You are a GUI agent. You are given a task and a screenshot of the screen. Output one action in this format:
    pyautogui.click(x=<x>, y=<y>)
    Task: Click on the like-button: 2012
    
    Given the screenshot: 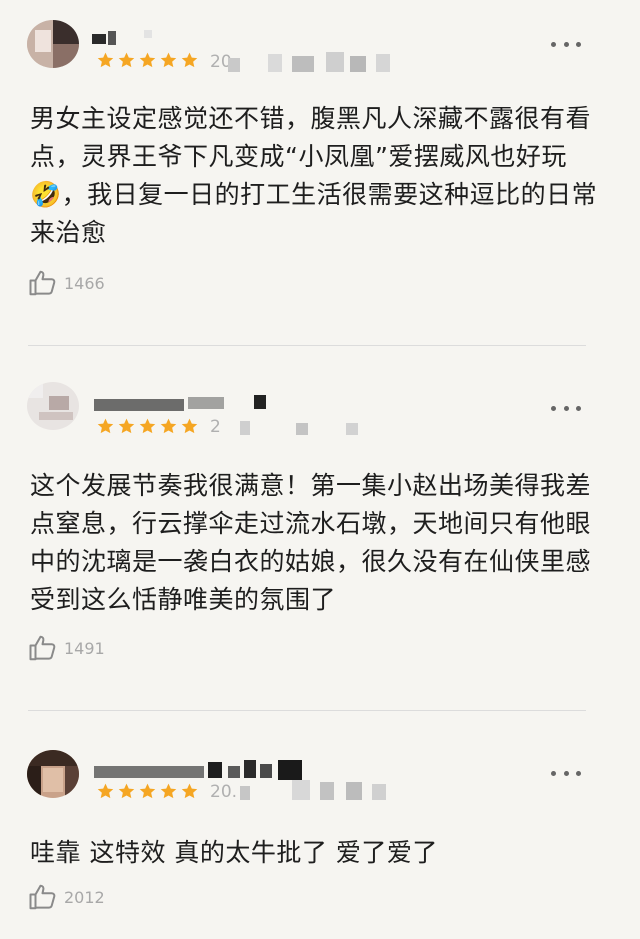 What is the action you would take?
    pyautogui.click(x=66, y=897)
    